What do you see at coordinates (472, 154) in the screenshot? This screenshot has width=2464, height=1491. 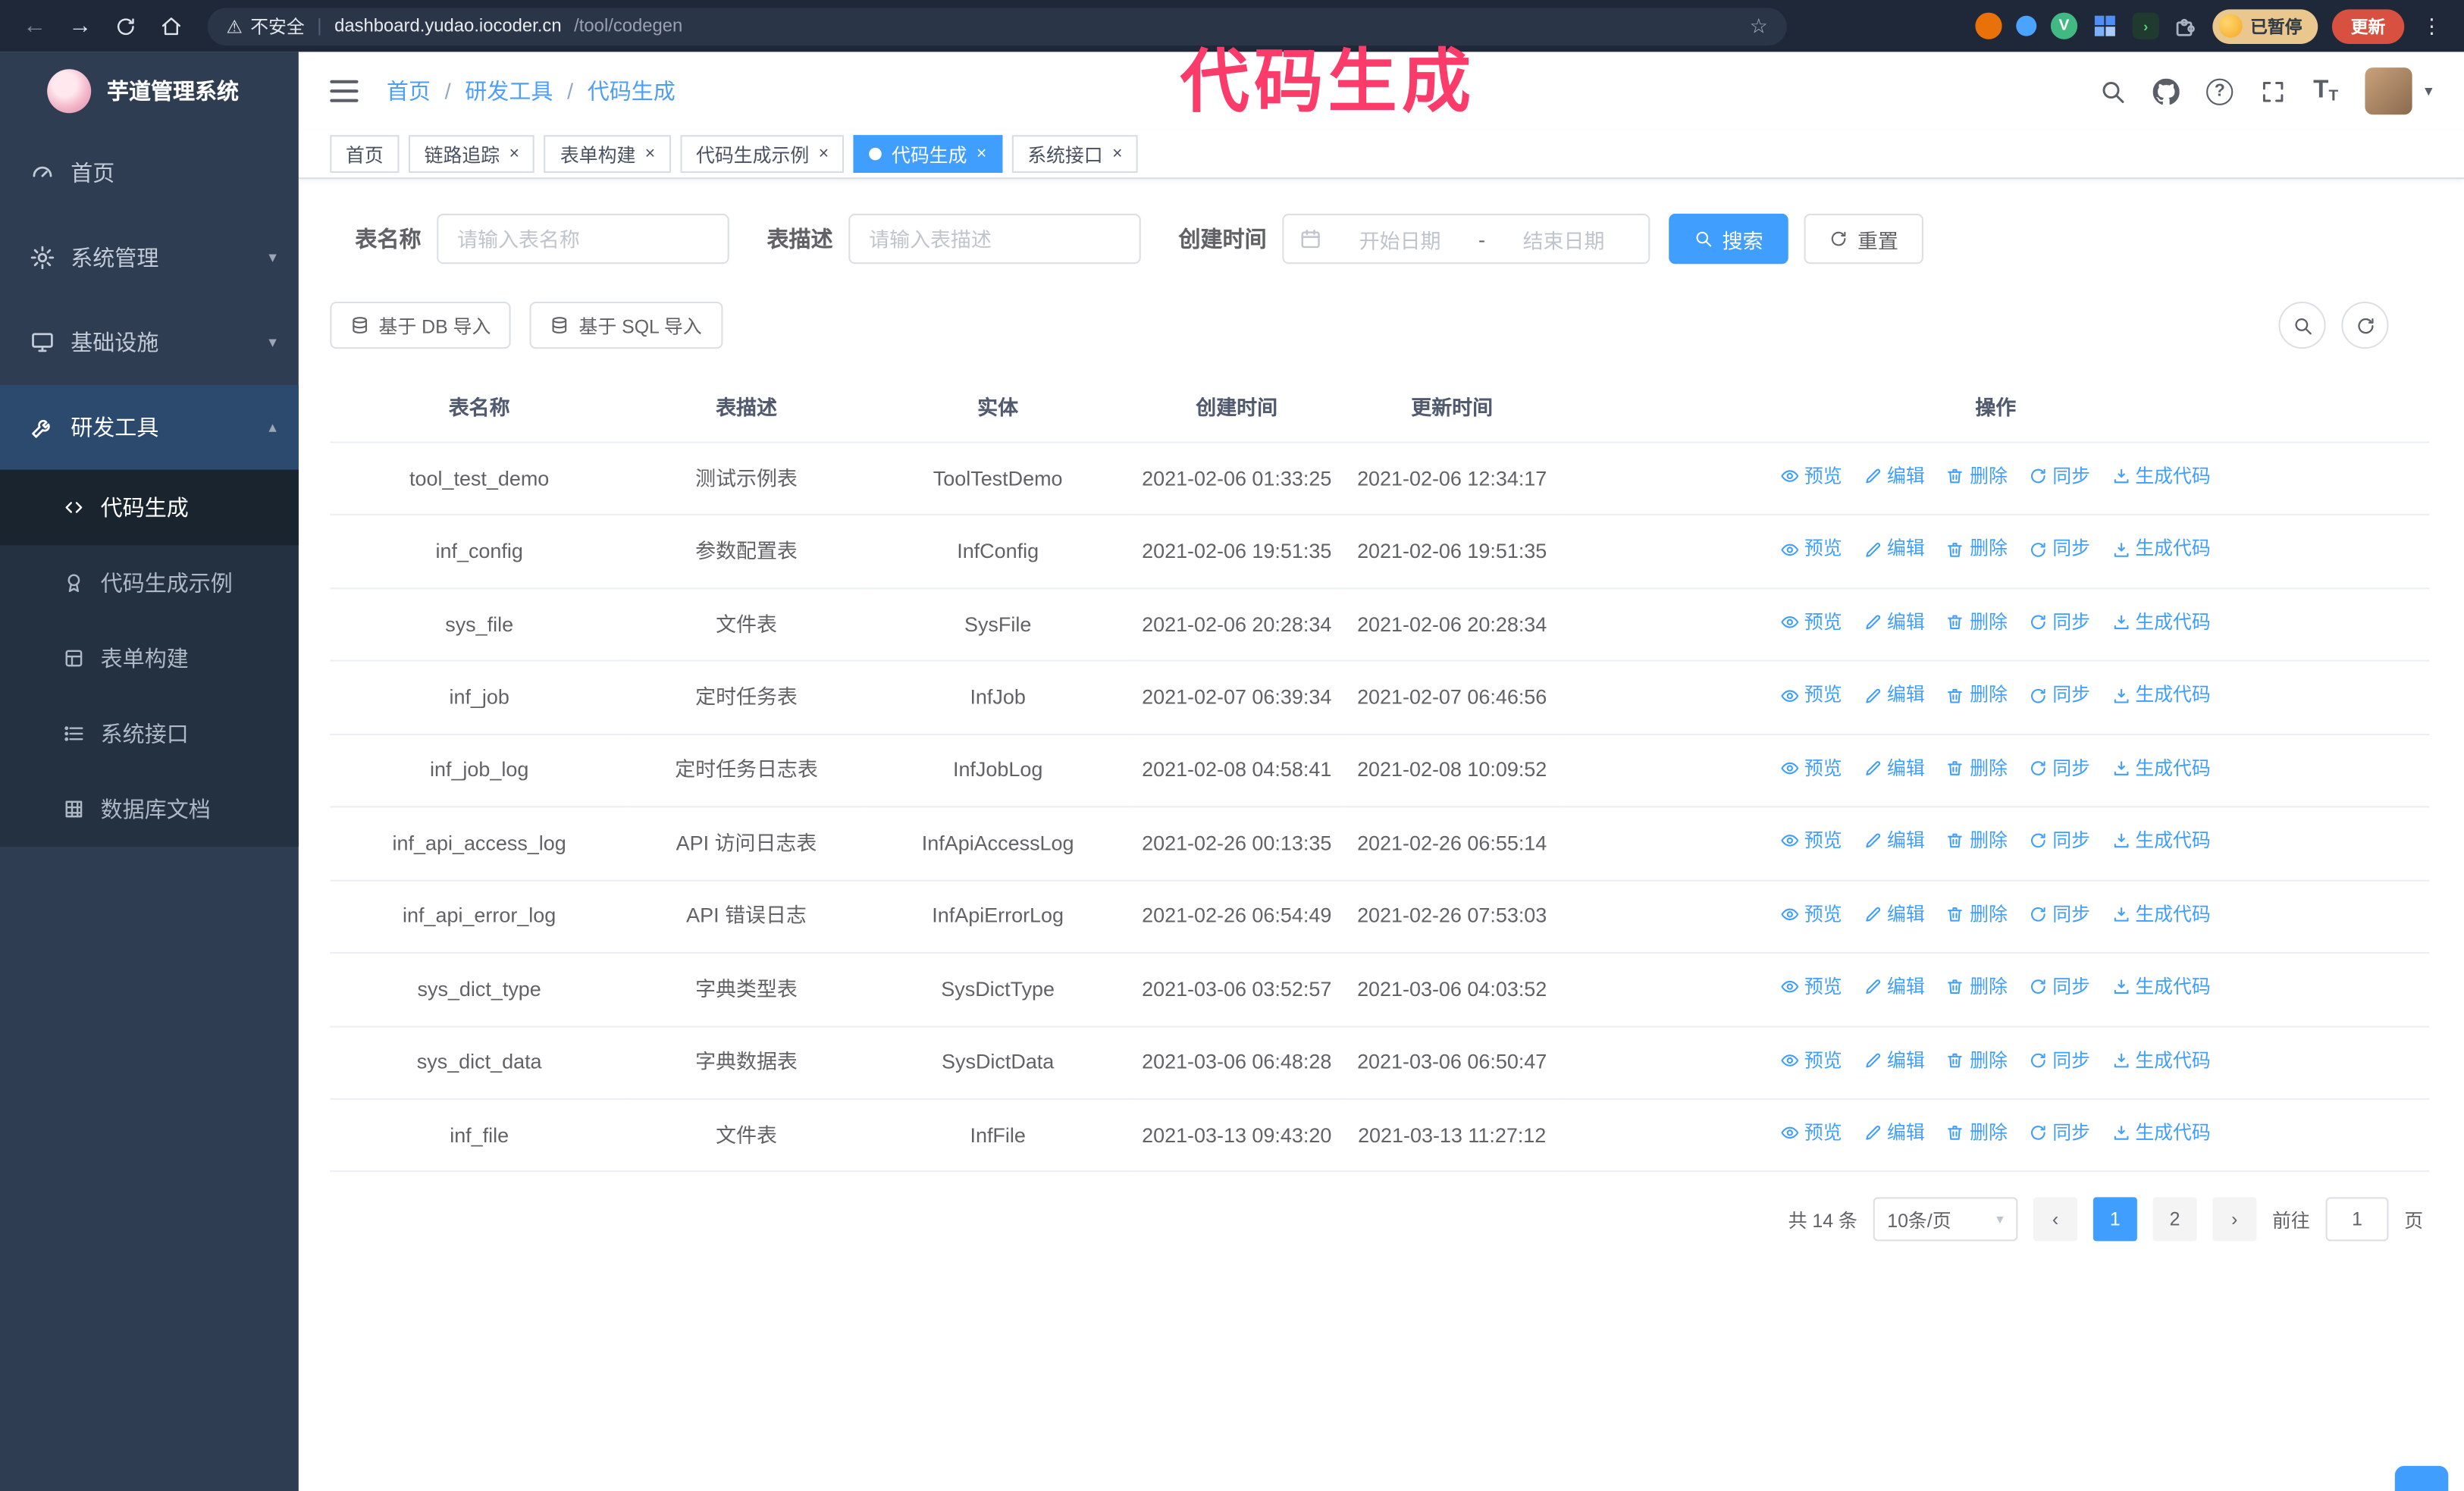 I see `tab-tracing: 链路追踪 ×` at bounding box center [472, 154].